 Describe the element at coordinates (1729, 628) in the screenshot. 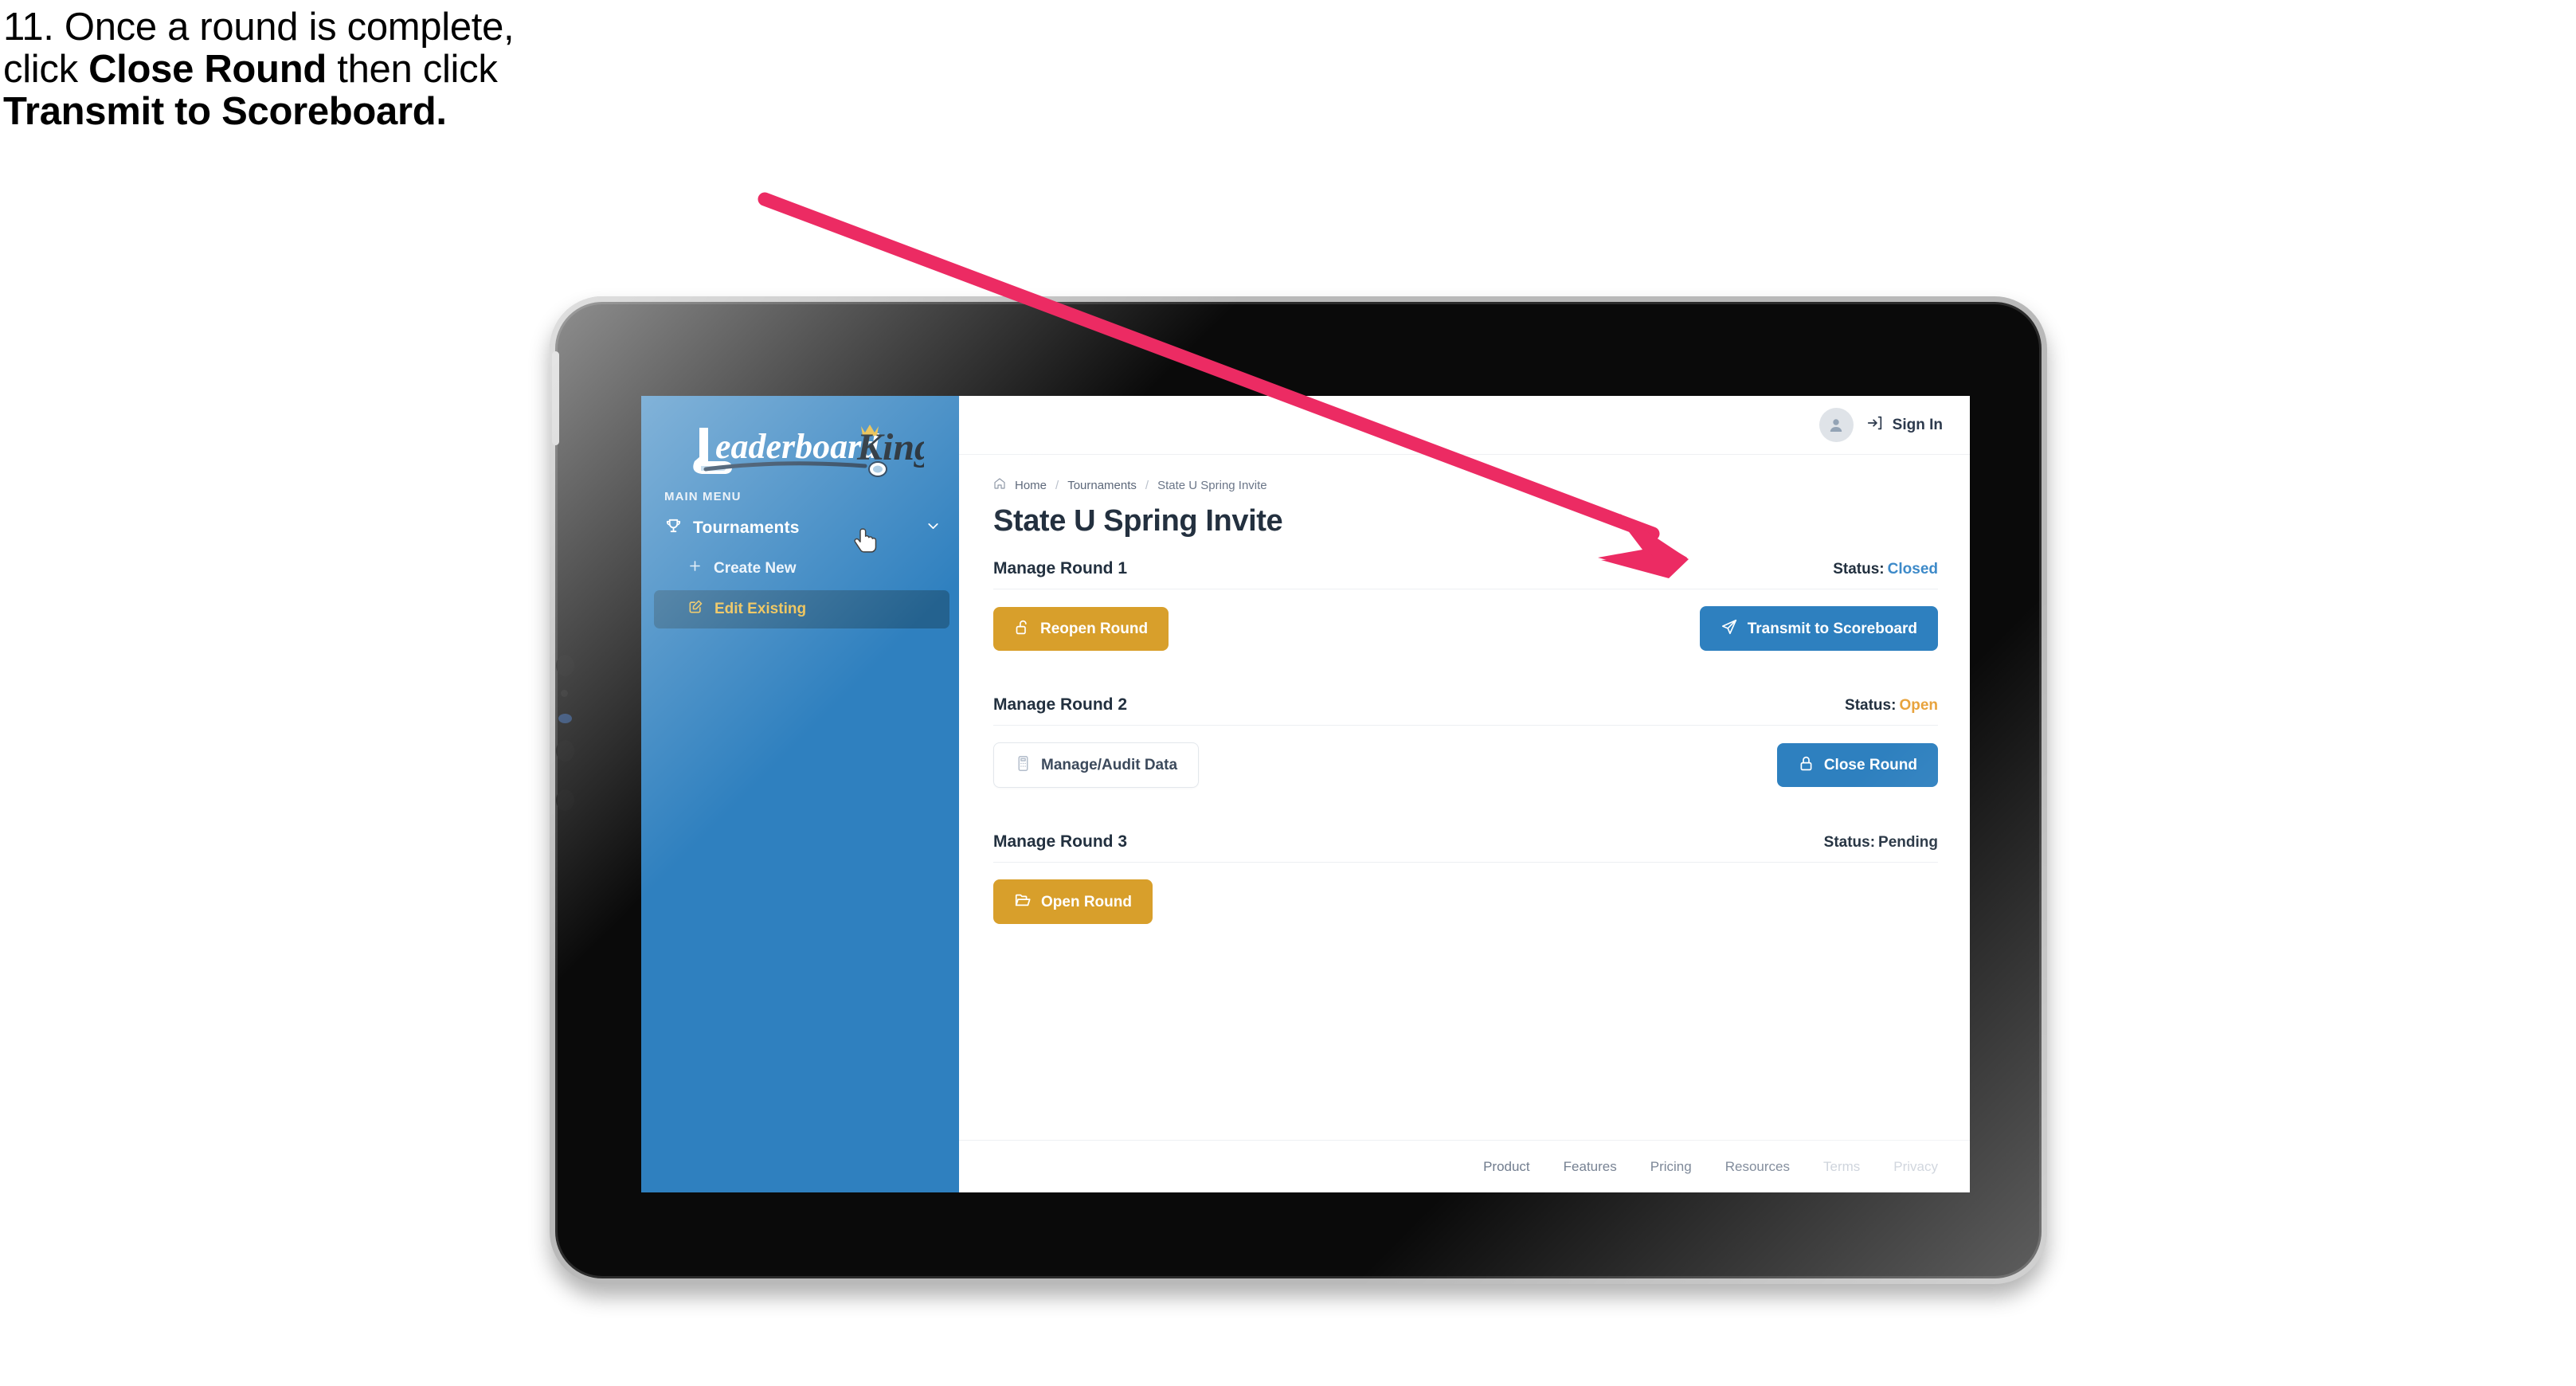

I see `paper-plane-icon` at that location.